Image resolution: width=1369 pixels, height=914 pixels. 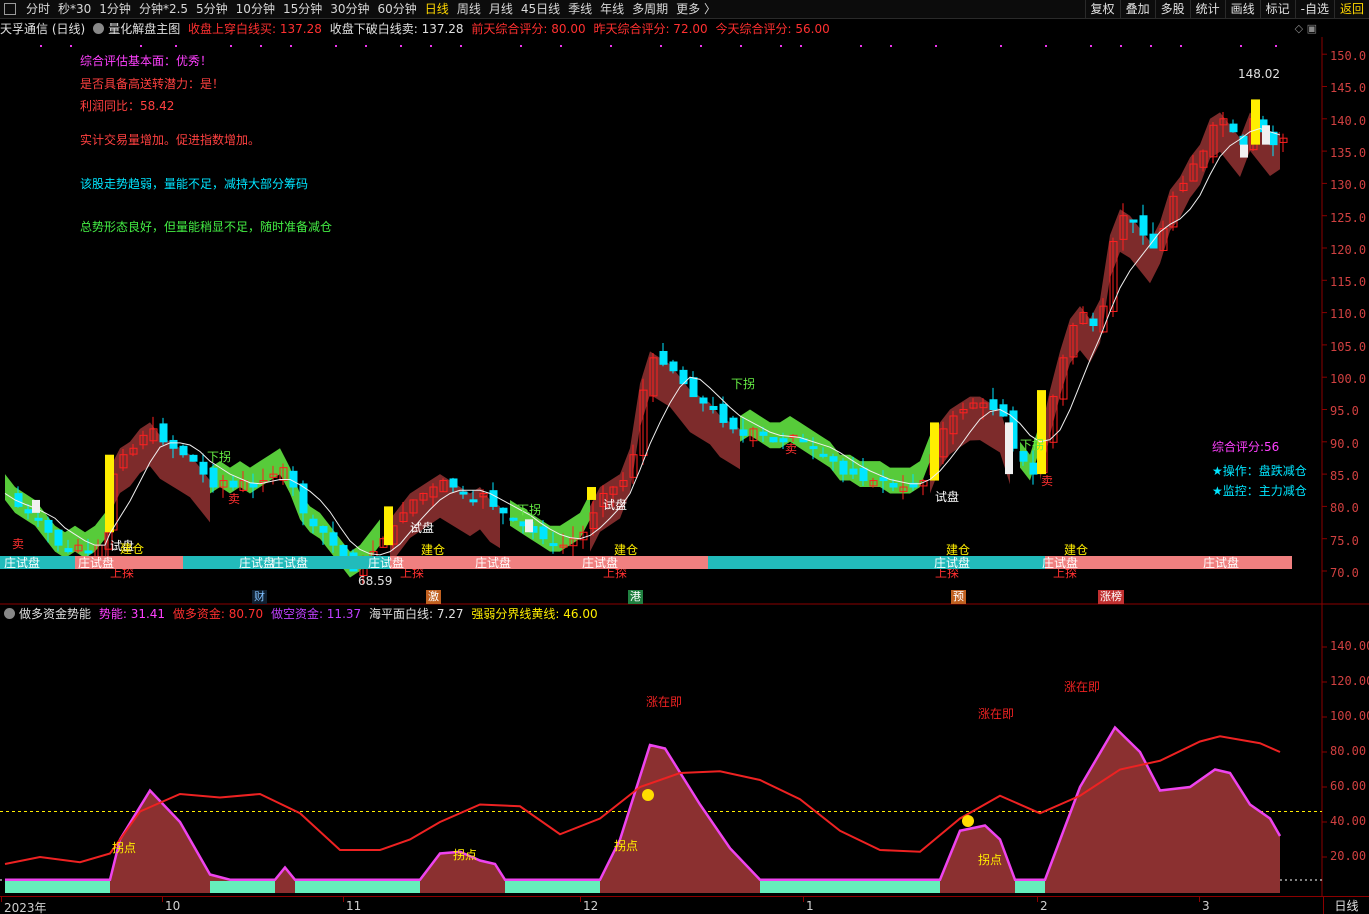 I want to click on smiley-icon, so click(x=968, y=821).